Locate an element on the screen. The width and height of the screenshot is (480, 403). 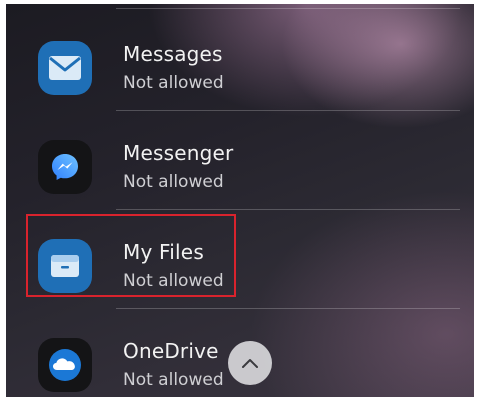
messenger-bolt-icon is located at coordinates (65, 167).